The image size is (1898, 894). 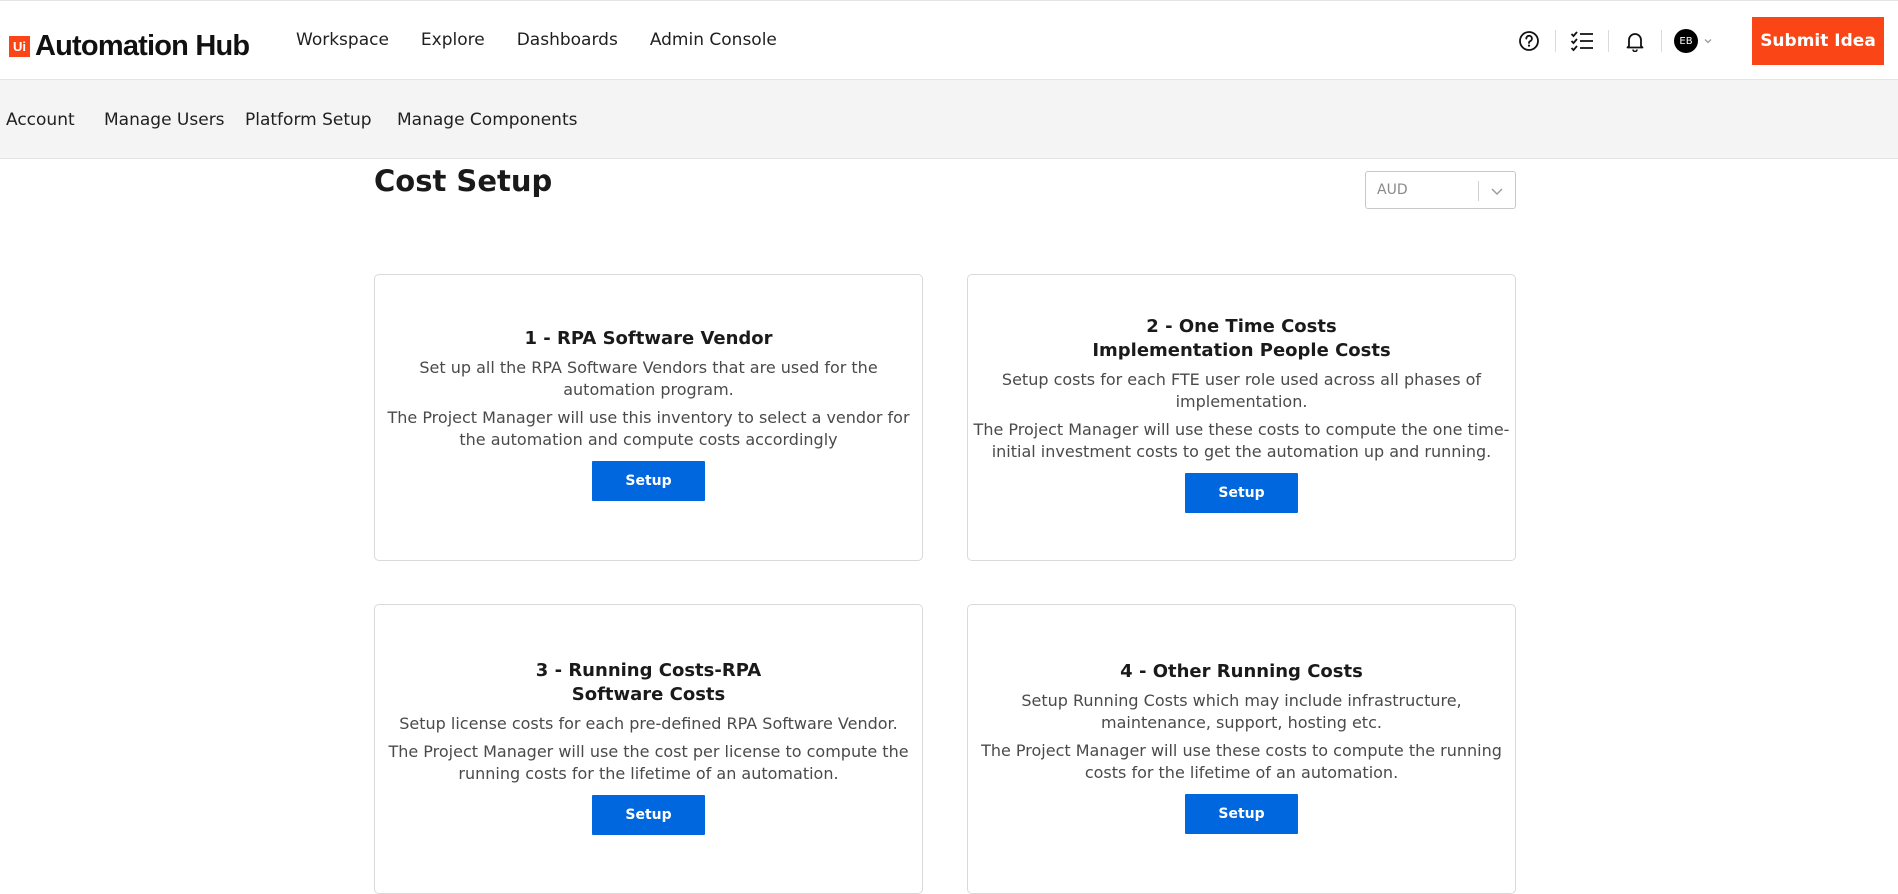 I want to click on card-description-line: automation program., so click(x=648, y=389).